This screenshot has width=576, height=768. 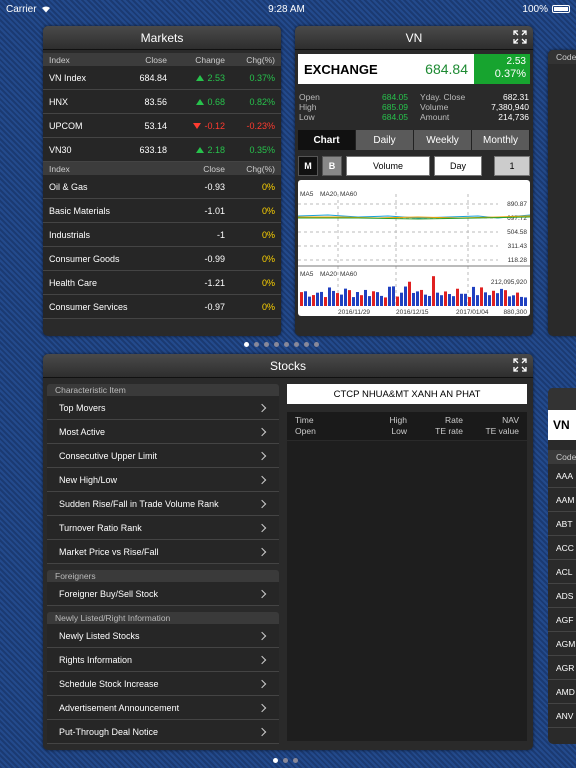 I want to click on side-code: AAA, so click(x=562, y=476).